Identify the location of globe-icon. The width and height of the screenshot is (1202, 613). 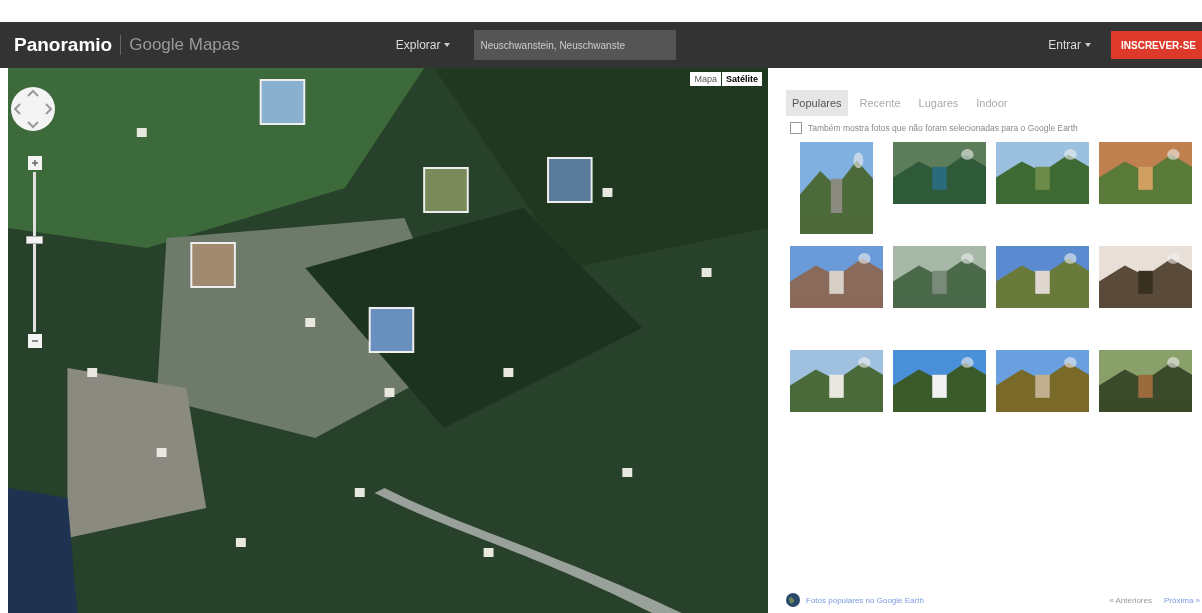
(793, 600).